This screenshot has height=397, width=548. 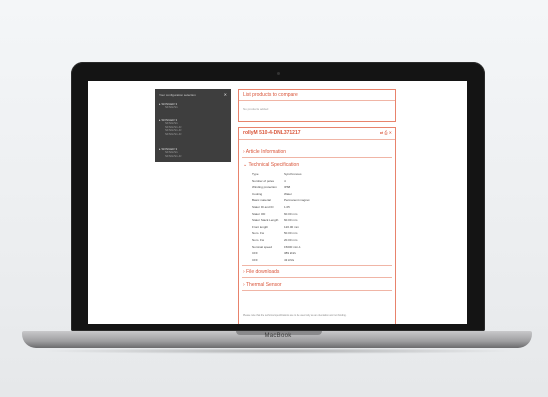 I want to click on camera-icon, so click(x=278, y=73).